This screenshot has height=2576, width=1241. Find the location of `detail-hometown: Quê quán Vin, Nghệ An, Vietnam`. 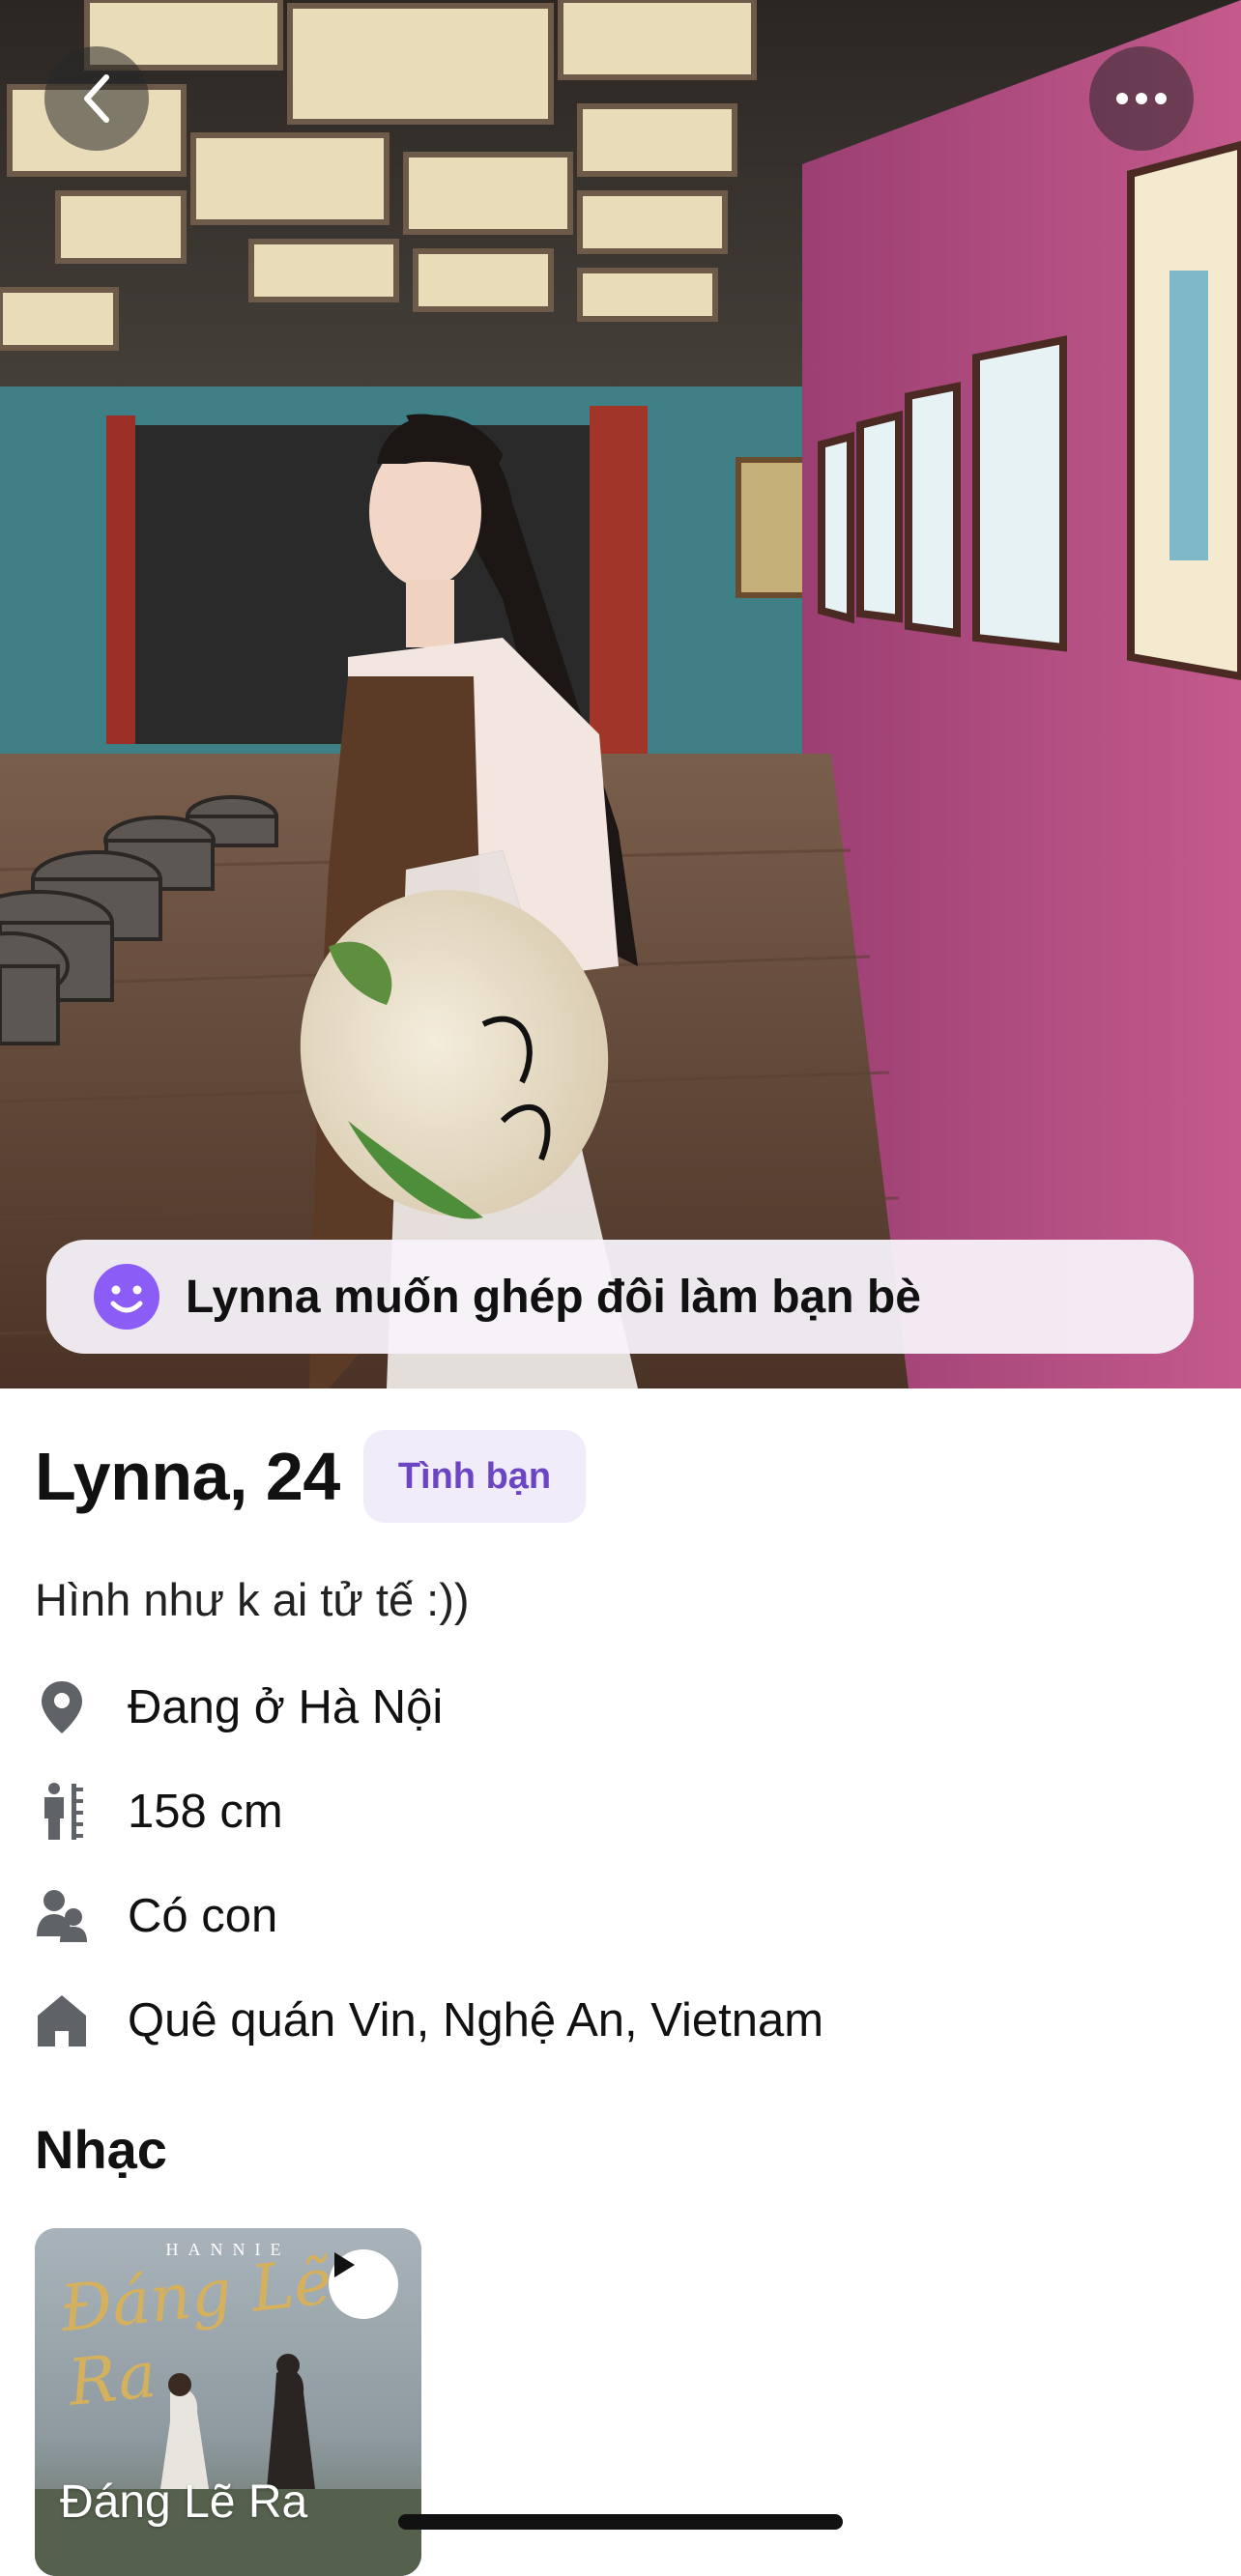

detail-hometown: Quê quán Vin, Nghệ An, Vietnam is located at coordinates (429, 2021).